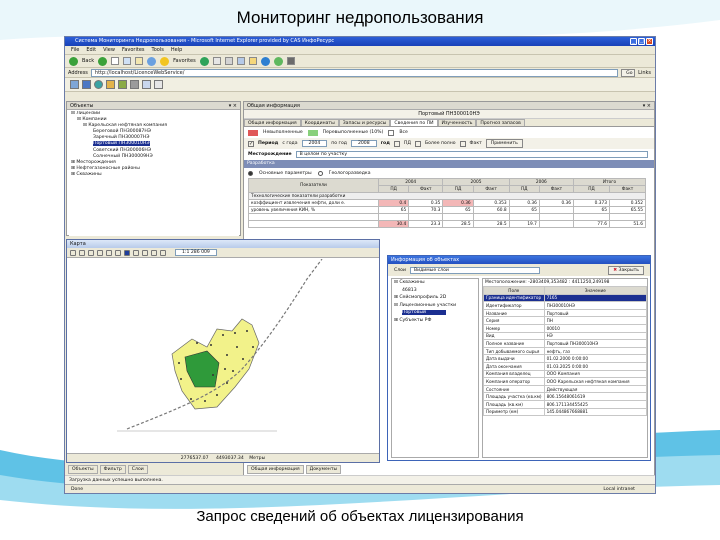 This screenshot has height=540, width=720. I want to click on research-icon, so click(278, 61).